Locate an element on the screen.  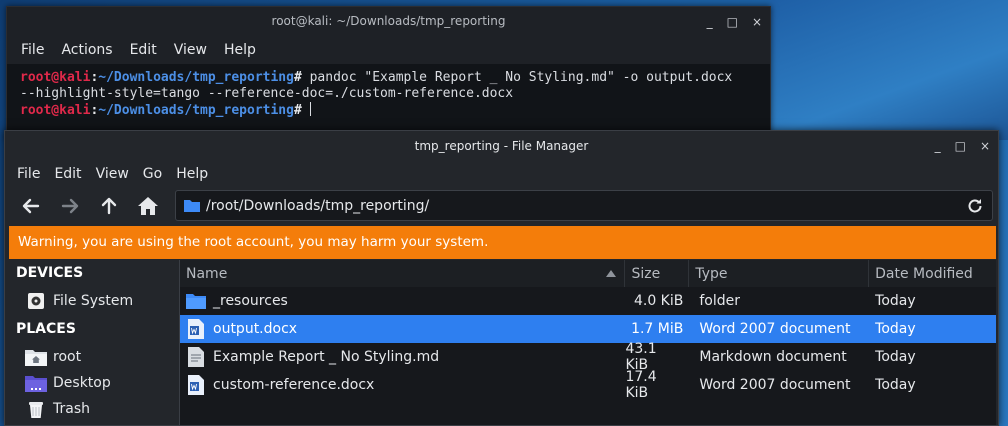
desktop-folder-icon is located at coordinates (36, 383).